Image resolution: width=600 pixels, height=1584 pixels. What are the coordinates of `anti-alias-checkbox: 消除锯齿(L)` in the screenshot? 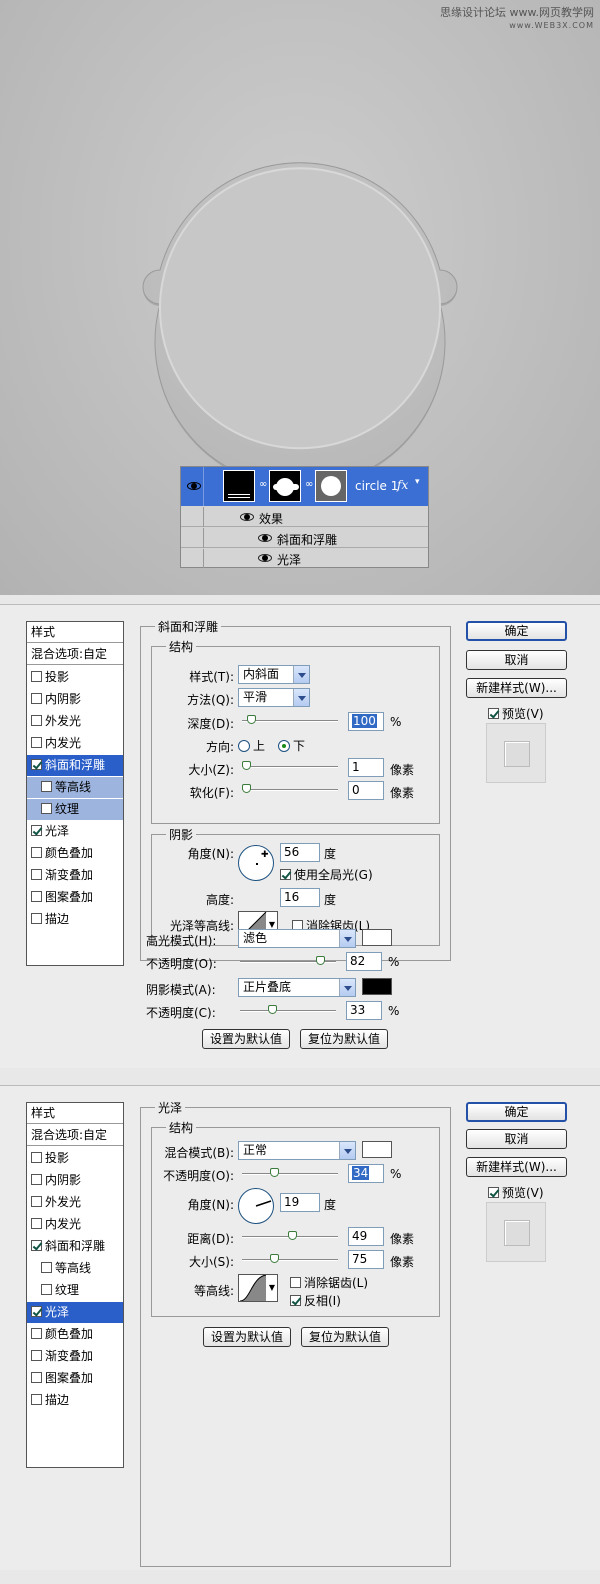 It's located at (329, 1282).